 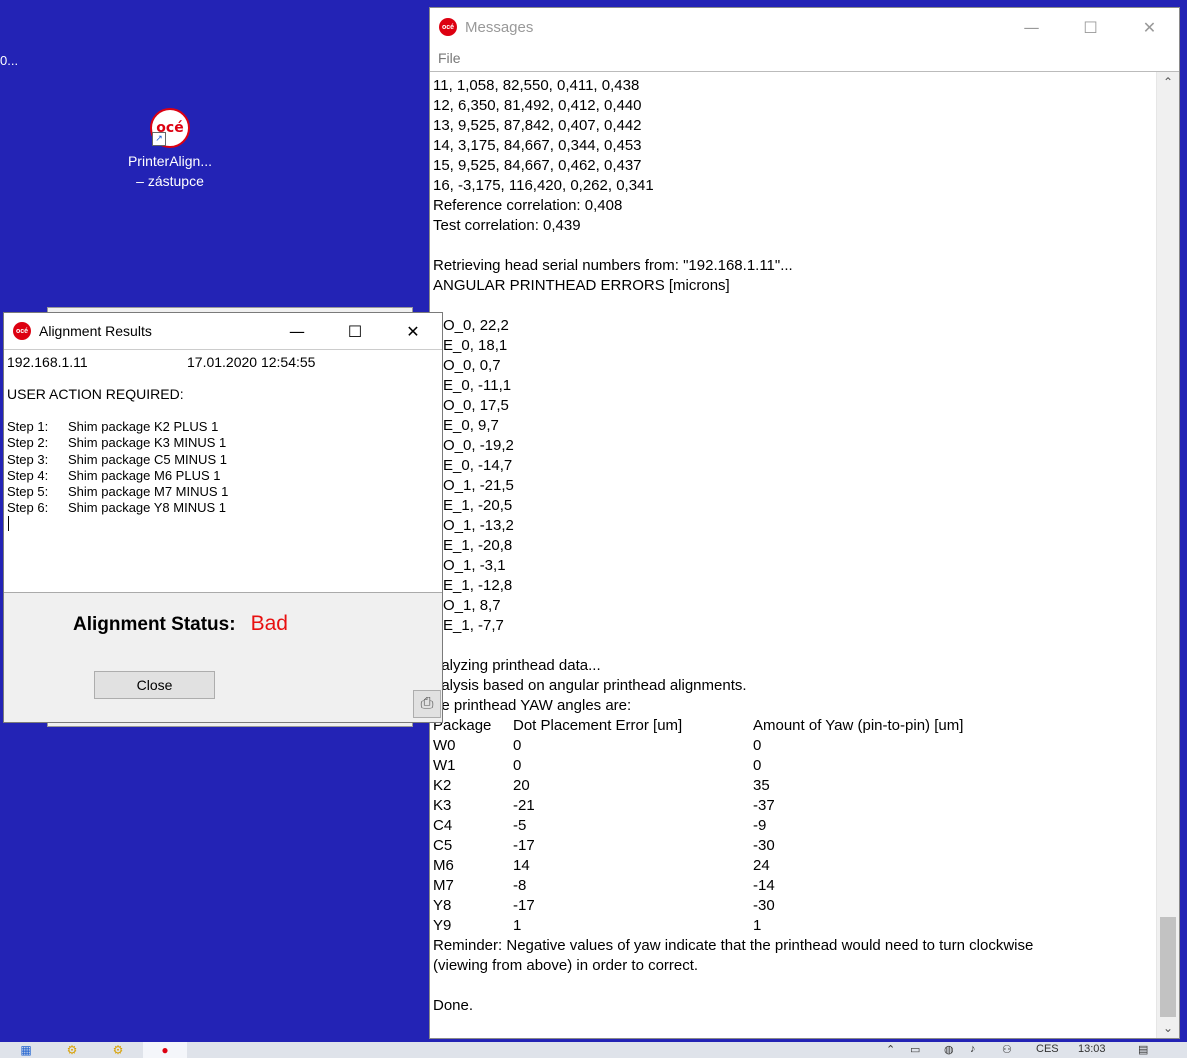 I want to click on table-row: K2 20 35, so click(x=794, y=786).